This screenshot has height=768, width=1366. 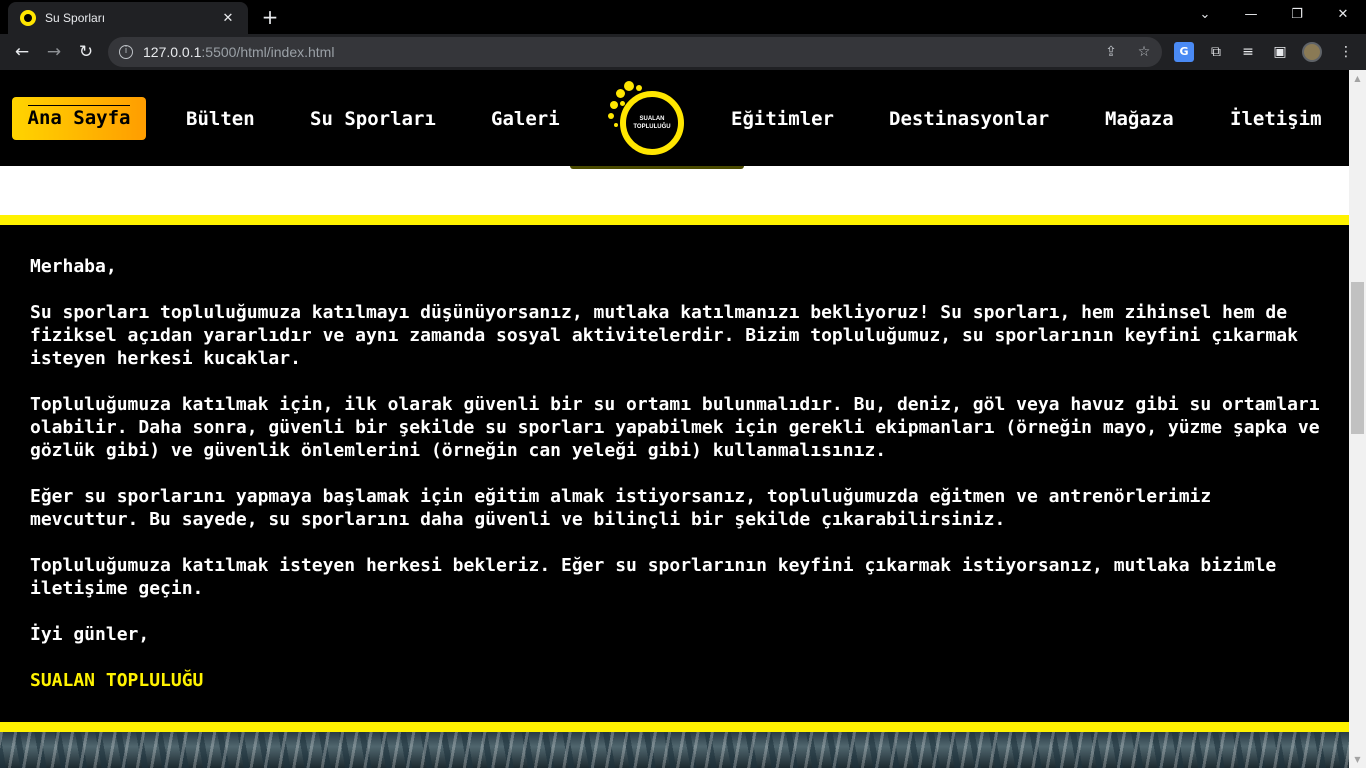 What do you see at coordinates (28, 18) in the screenshot?
I see `site-favicon-icon` at bounding box center [28, 18].